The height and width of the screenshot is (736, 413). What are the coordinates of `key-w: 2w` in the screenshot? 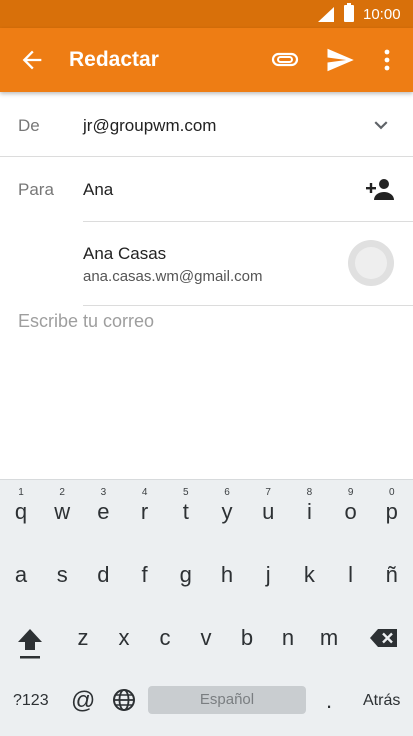 It's located at (62, 506).